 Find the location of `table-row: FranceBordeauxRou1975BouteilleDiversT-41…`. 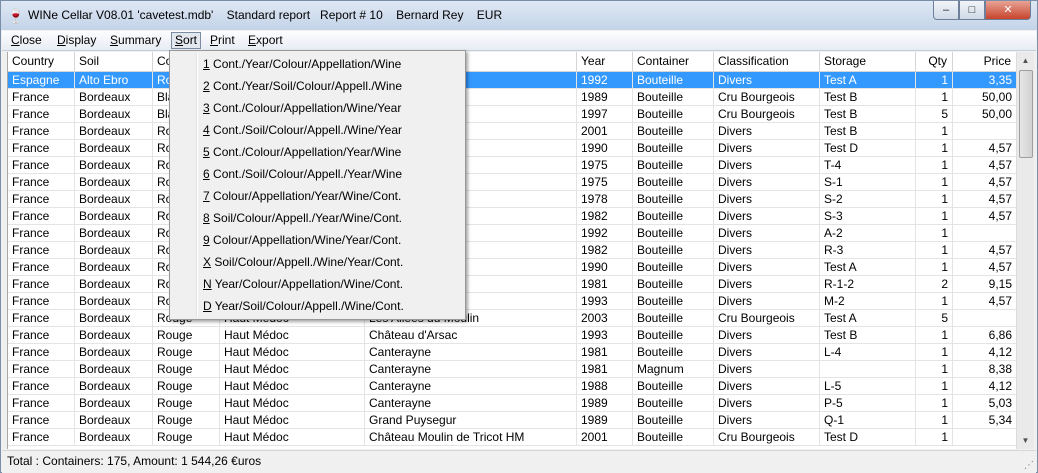

table-row: FranceBordeauxRou1975BouteilleDiversT-41… is located at coordinates (512, 165).